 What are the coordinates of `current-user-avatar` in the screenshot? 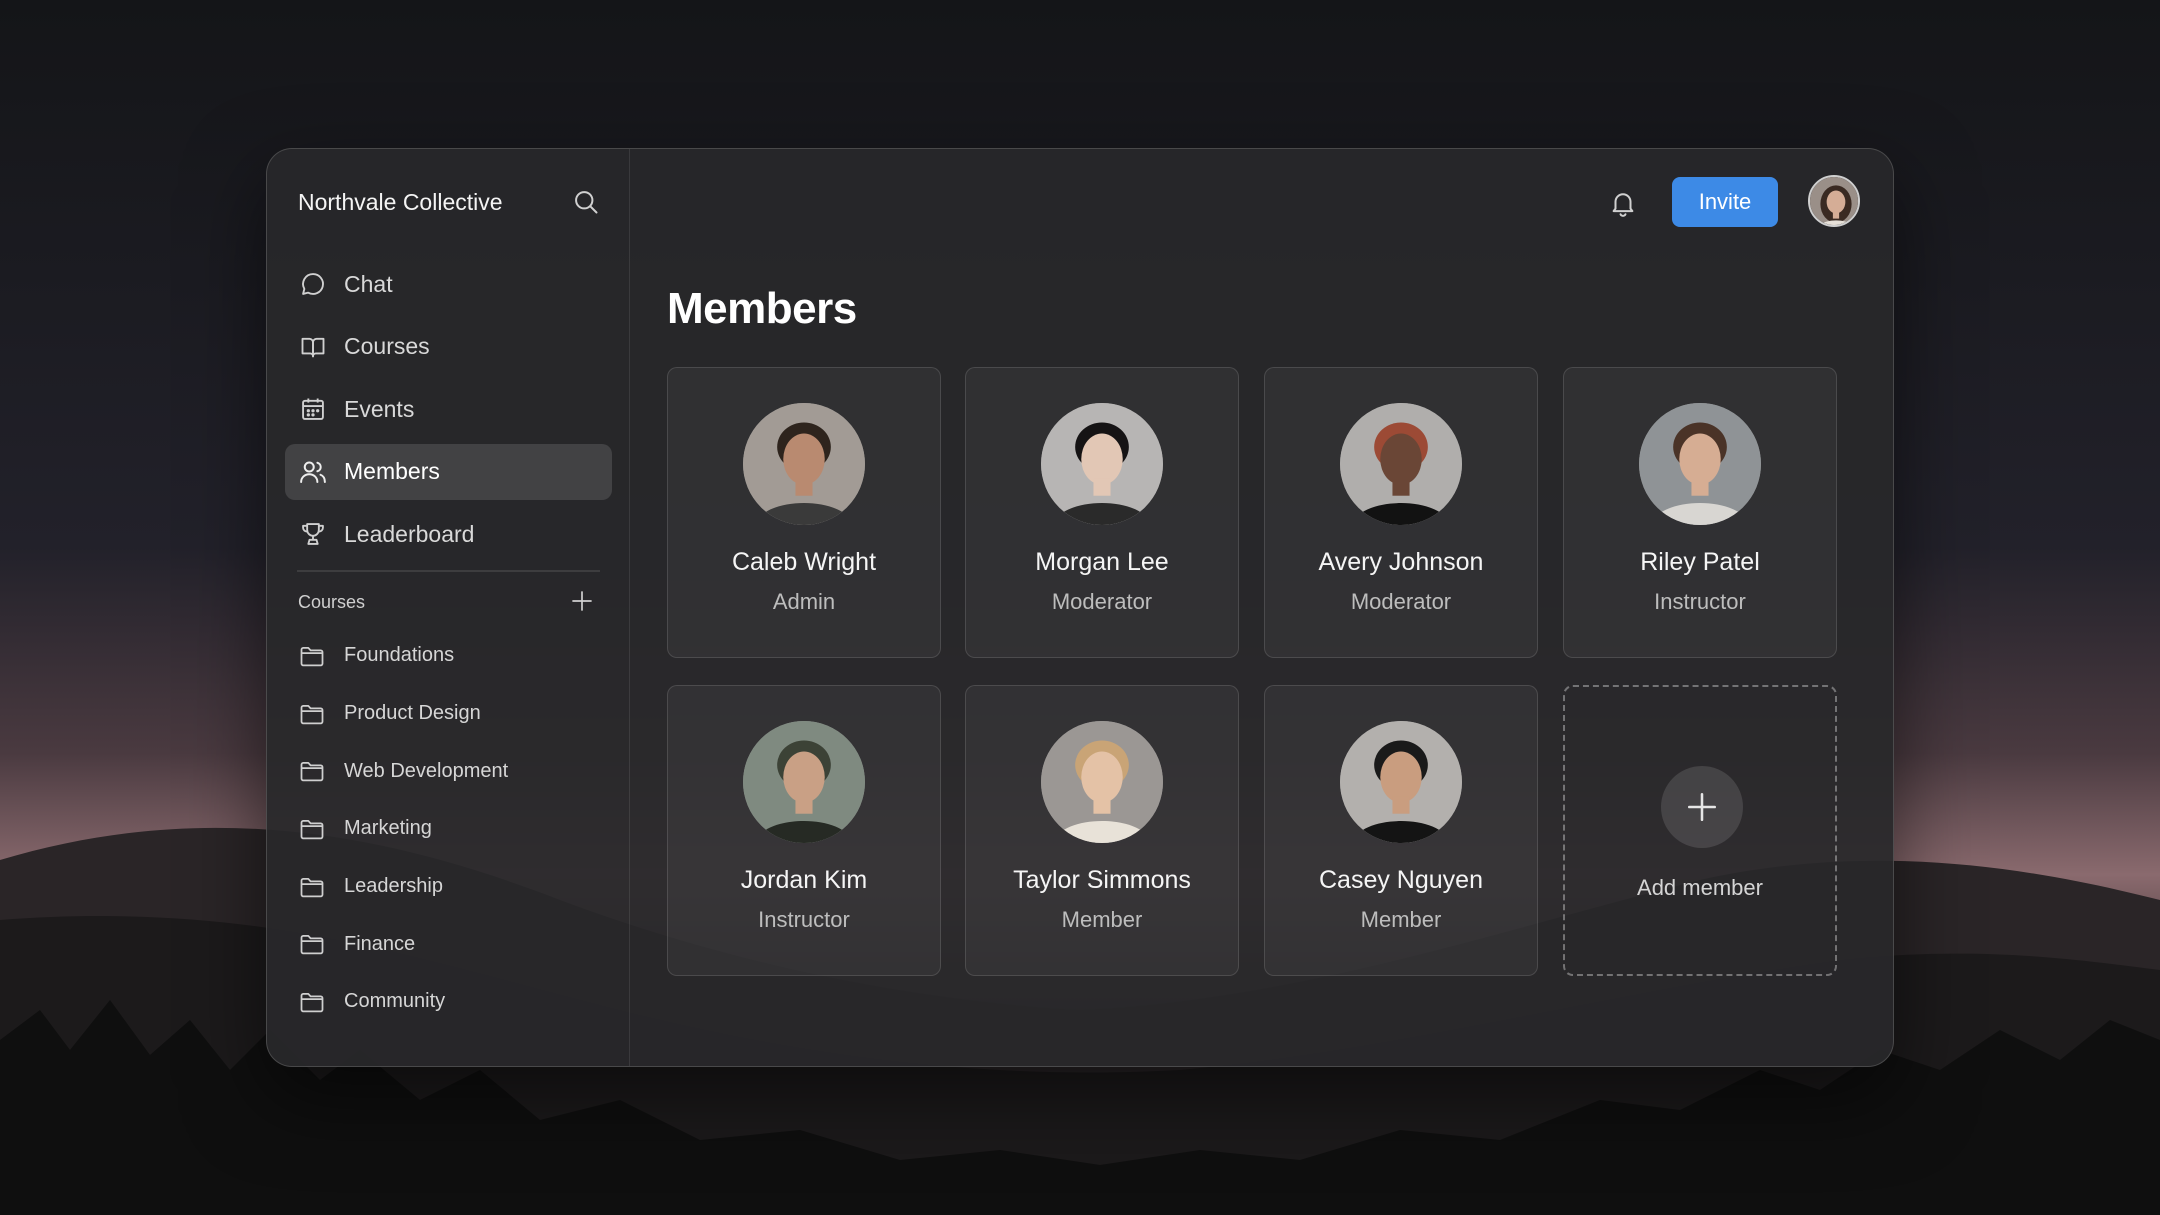 It's located at (1834, 201).